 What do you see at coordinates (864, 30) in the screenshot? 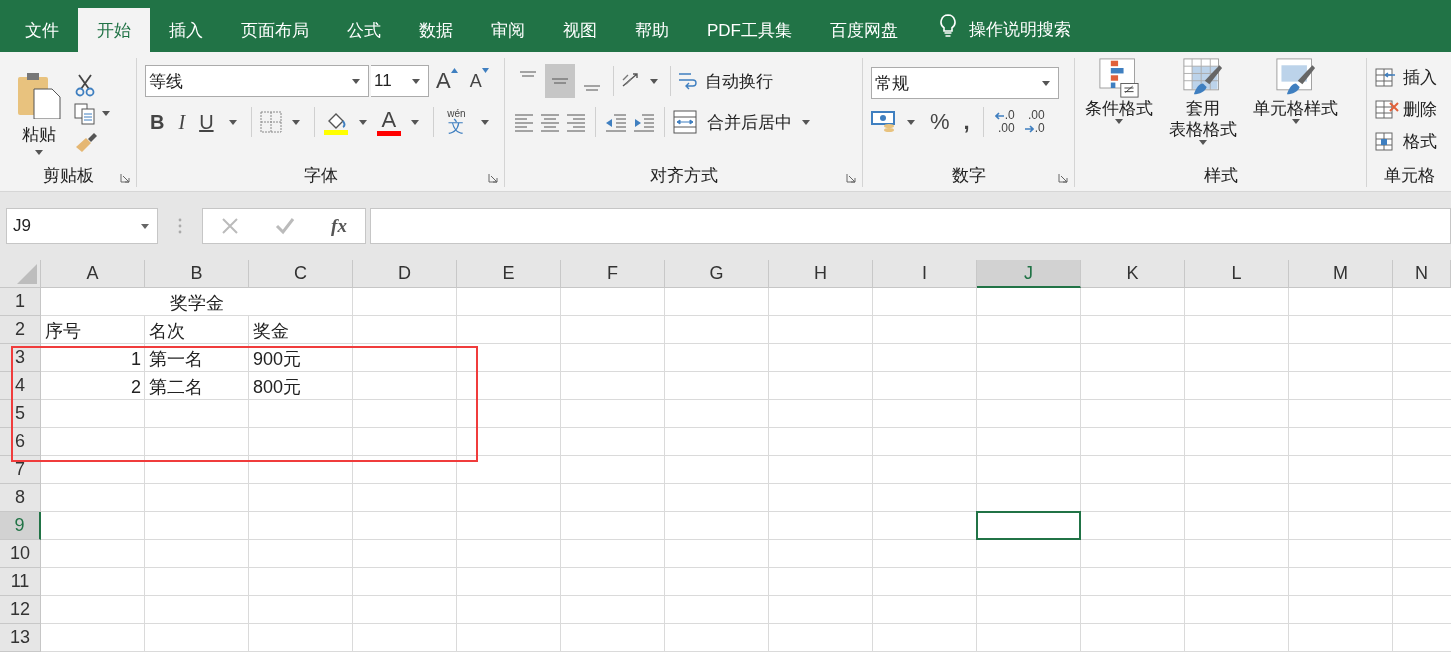
I see `ribbon-tab: 百度网盘` at bounding box center [864, 30].